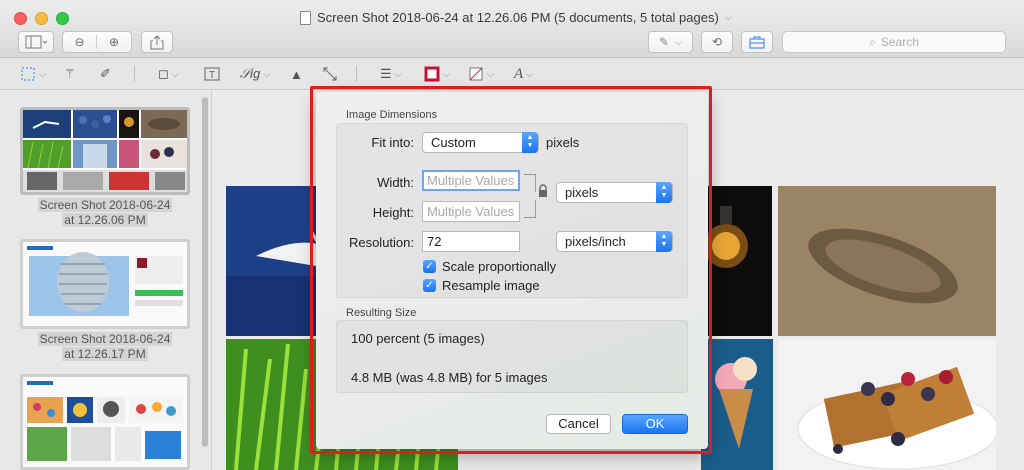  I want to click on markup-toggle-button: ✎ ⌵, so click(670, 42).